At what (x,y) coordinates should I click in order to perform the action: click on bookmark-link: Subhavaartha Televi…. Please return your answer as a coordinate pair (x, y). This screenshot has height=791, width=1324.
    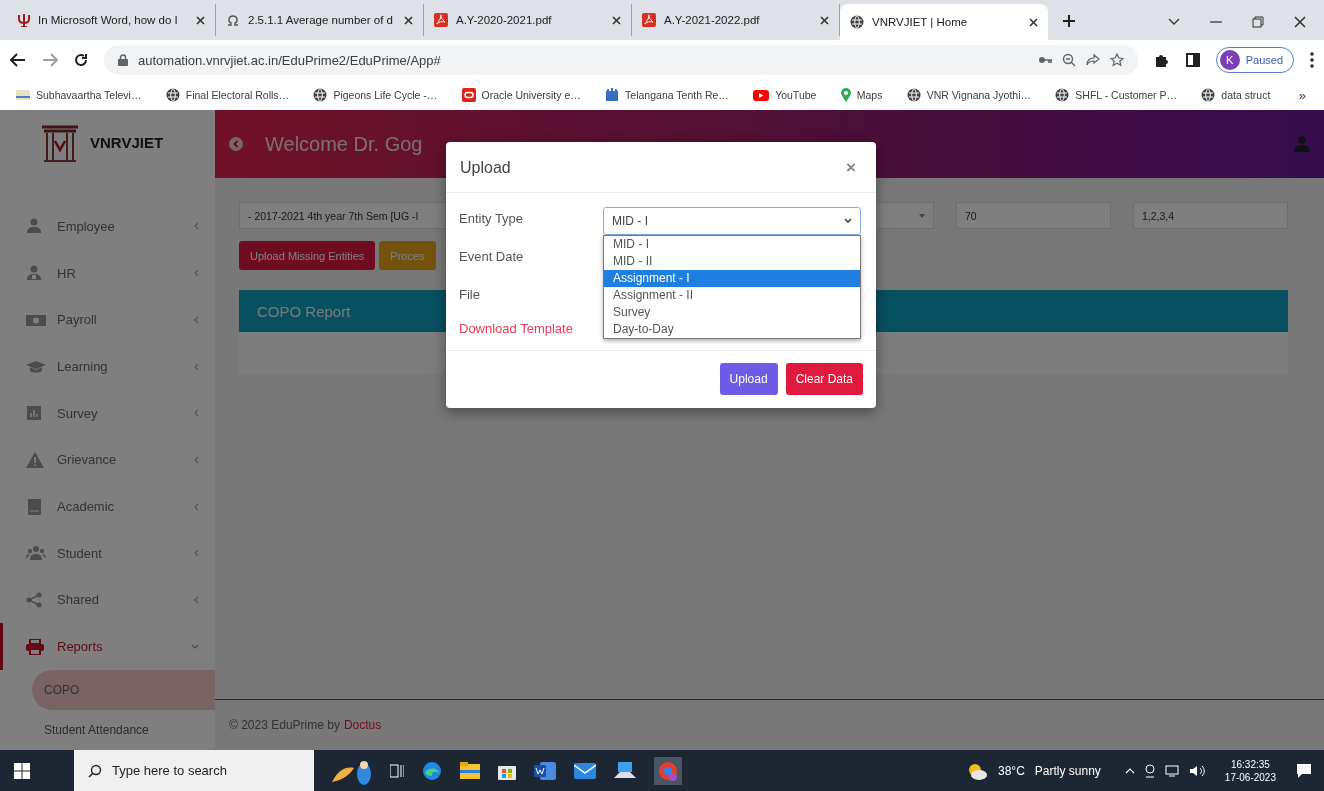
    Looking at the image, I should click on (79, 95).